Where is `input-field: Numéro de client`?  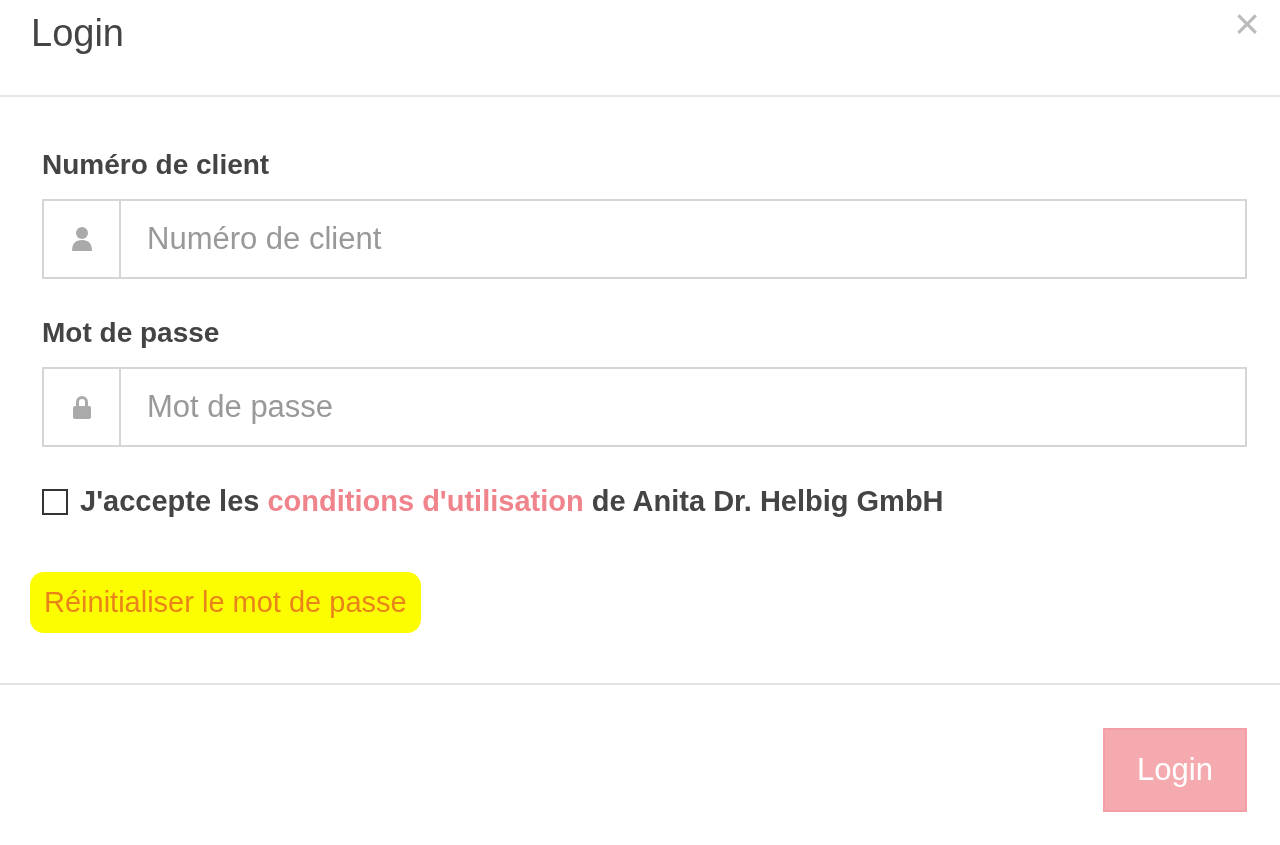 input-field: Numéro de client is located at coordinates (684, 239).